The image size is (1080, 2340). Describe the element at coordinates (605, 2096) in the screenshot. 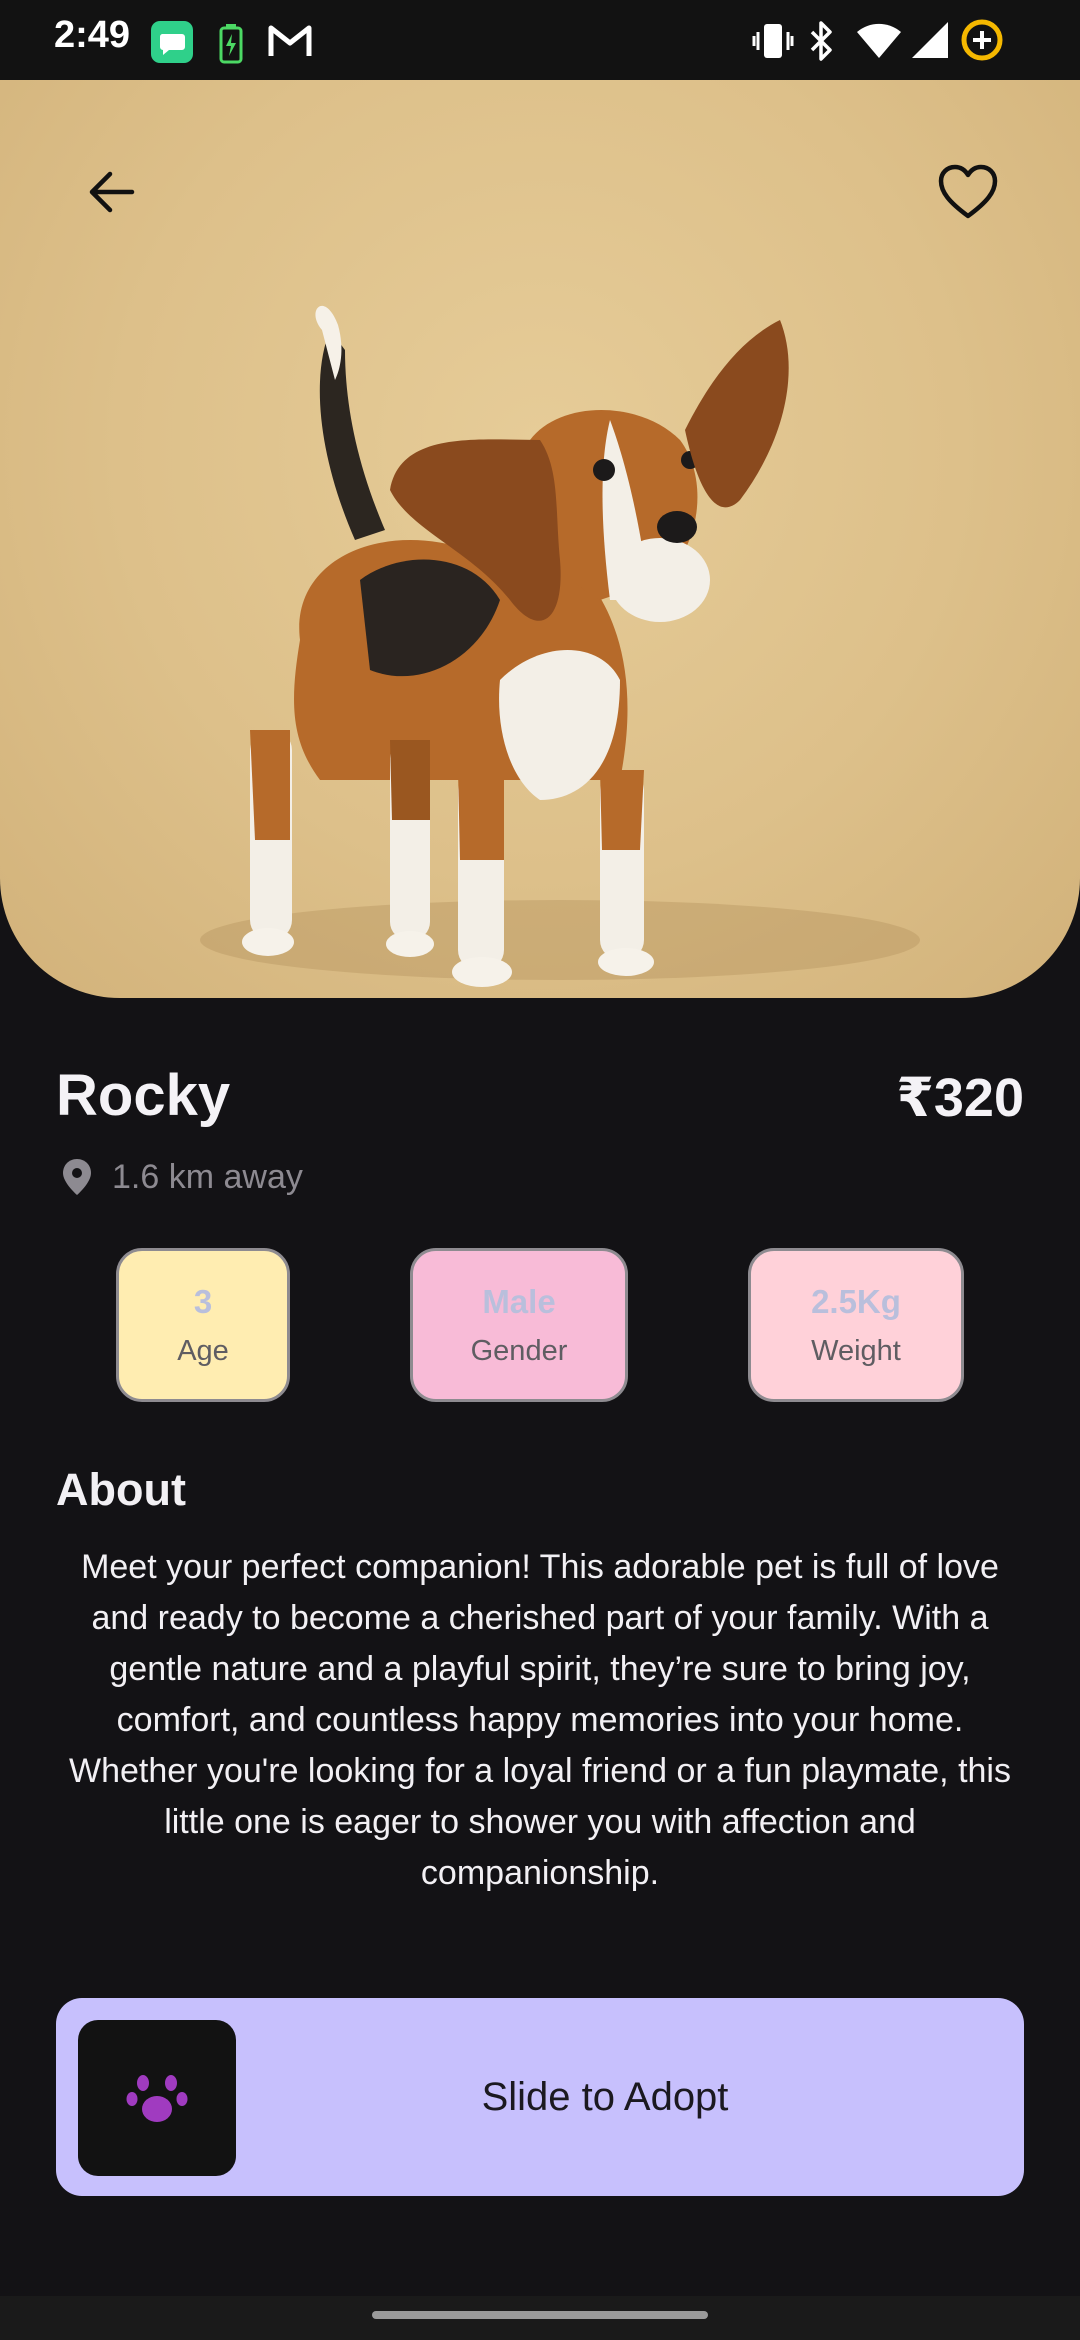

I see `slider-label: Slide to Adopt` at that location.